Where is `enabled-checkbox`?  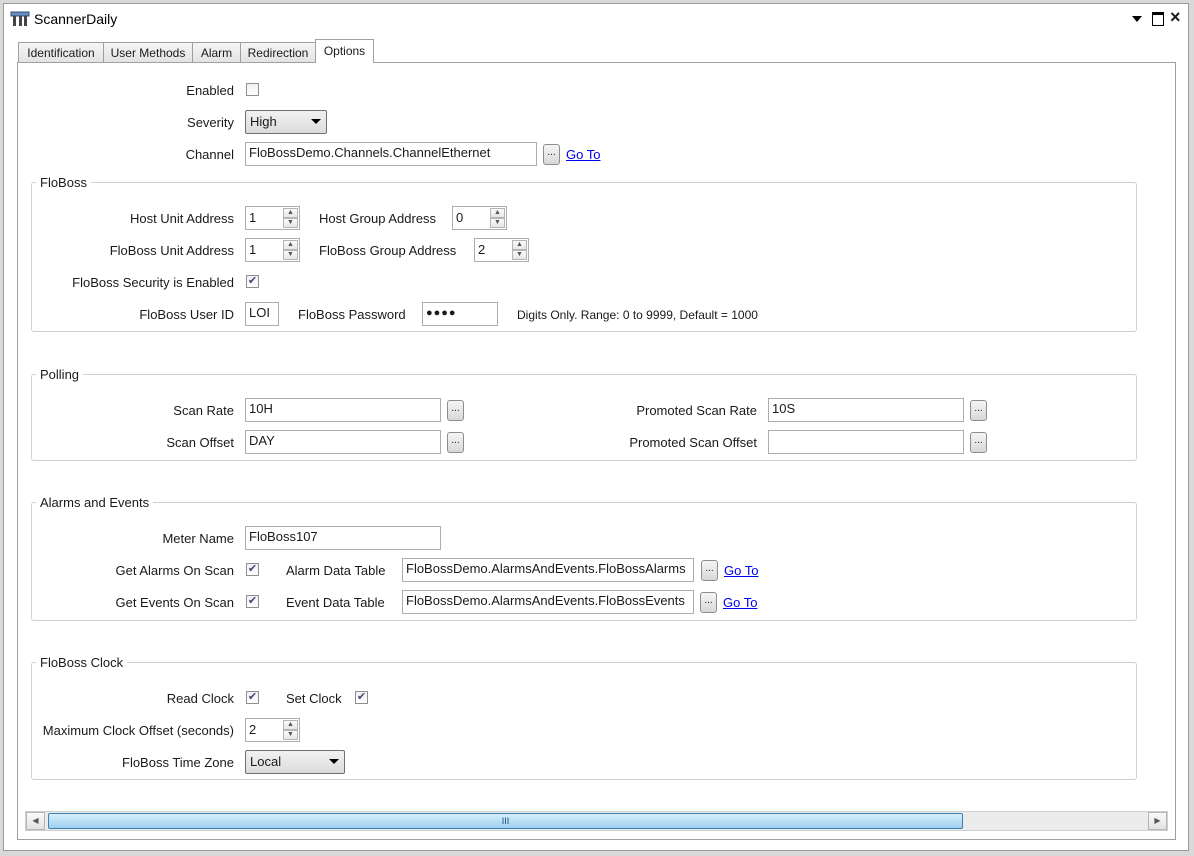 enabled-checkbox is located at coordinates (252, 89).